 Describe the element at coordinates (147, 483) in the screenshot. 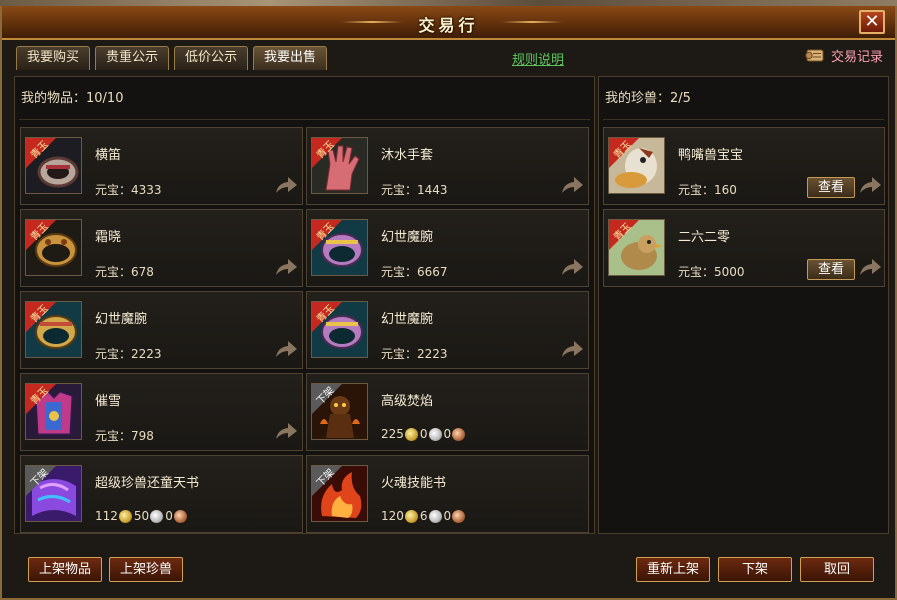

I see `item-name: 超级珍兽还童天书` at that location.